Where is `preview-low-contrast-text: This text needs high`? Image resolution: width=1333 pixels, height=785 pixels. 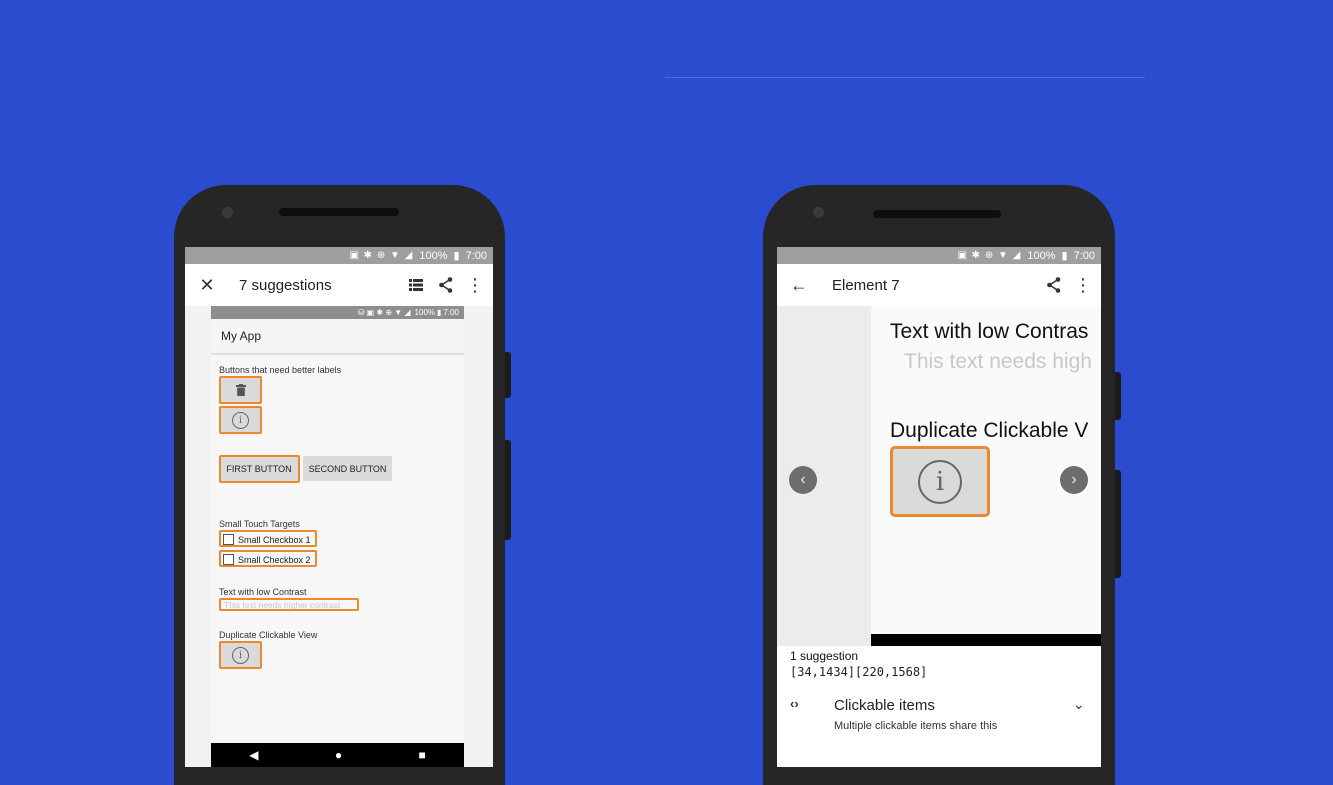
preview-low-contrast-text: This text needs high is located at coordinates (998, 361).